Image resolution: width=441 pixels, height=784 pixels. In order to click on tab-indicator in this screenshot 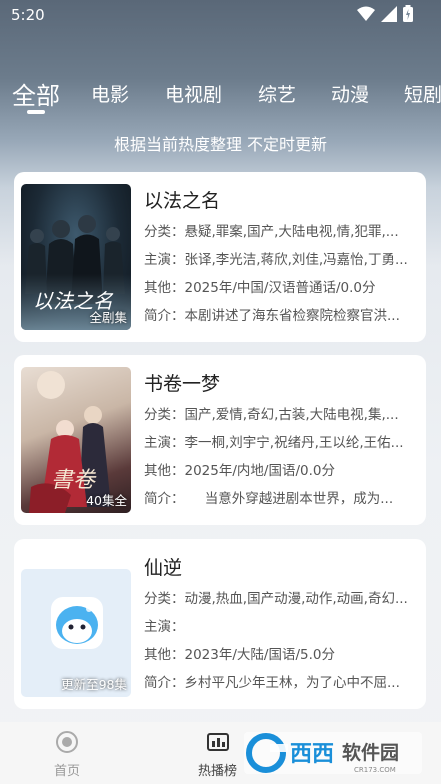, I will do `click(36, 112)`.